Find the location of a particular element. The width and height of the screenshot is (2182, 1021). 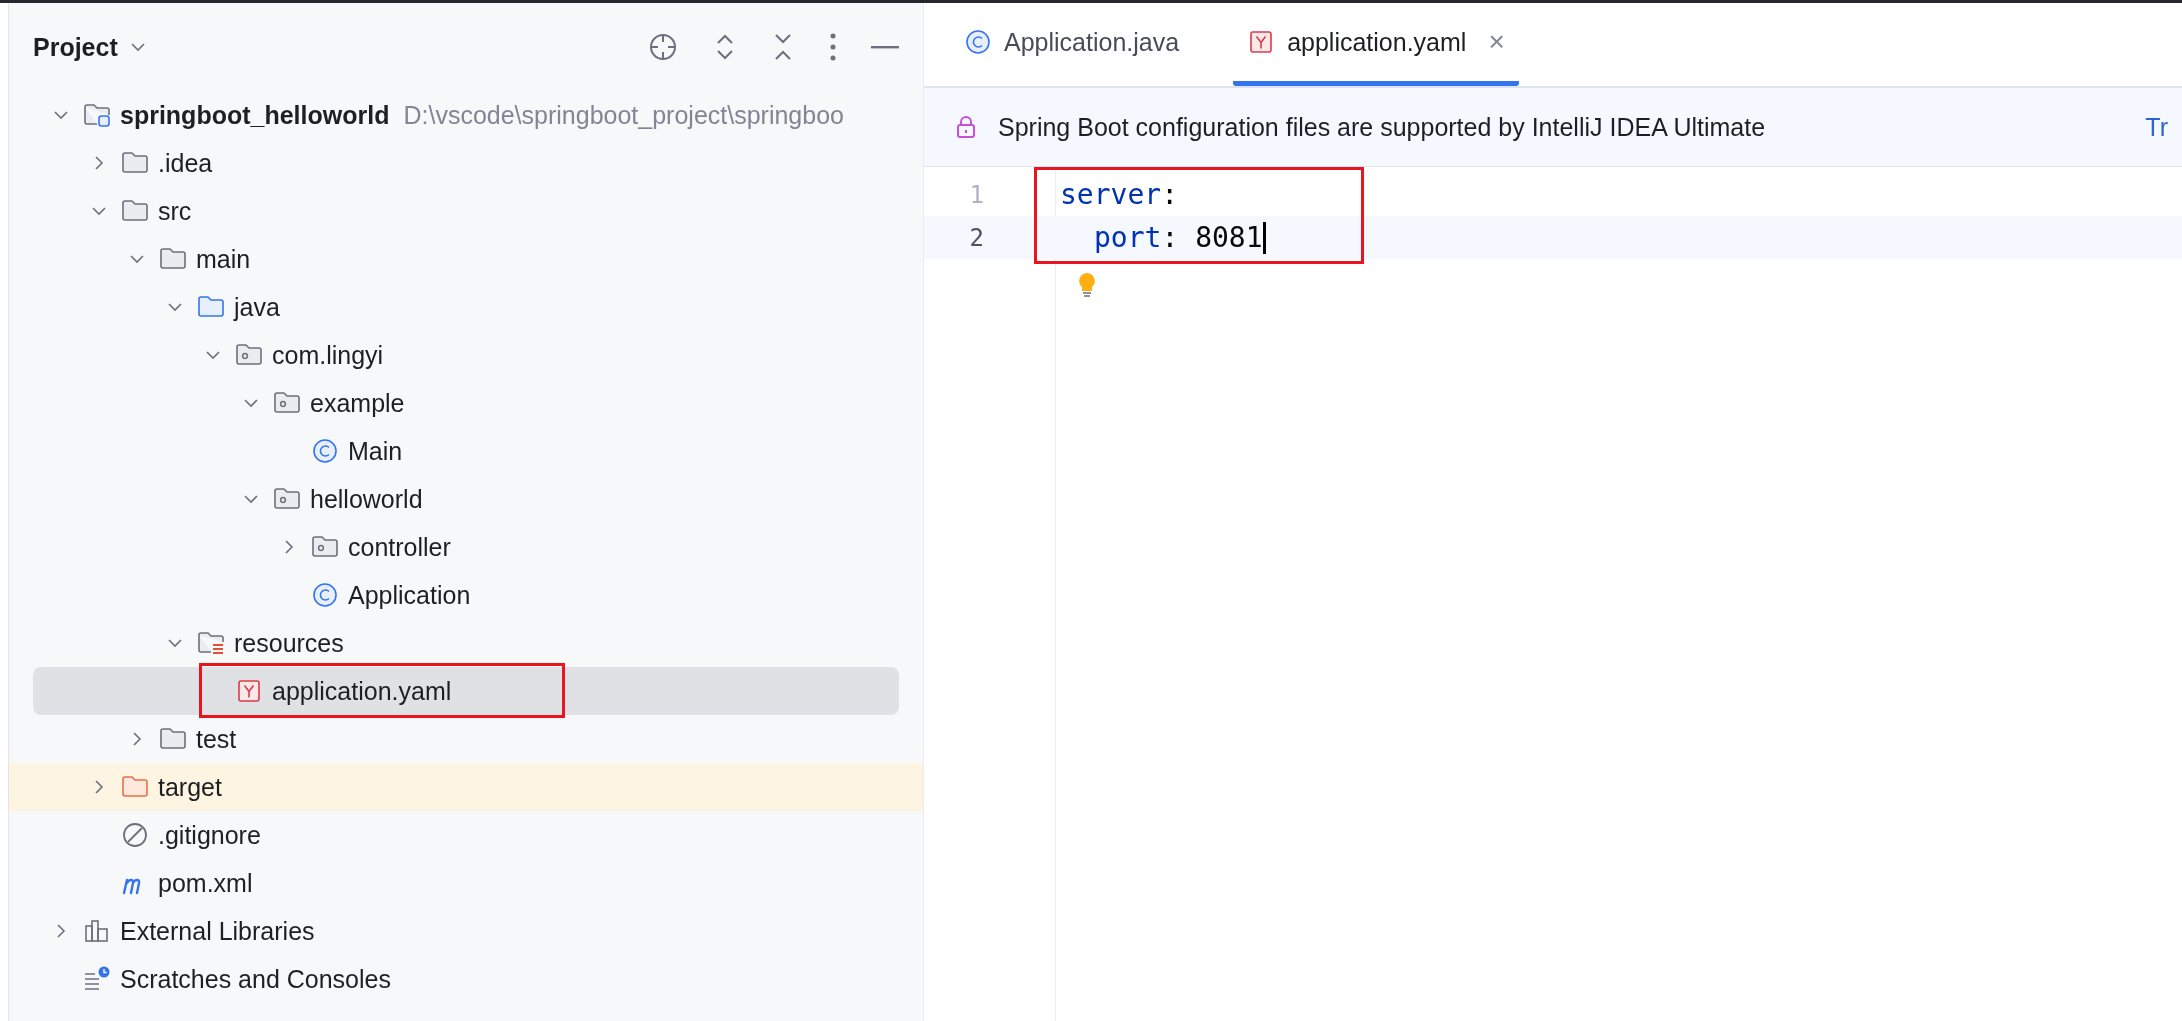

chevron-down-icon is located at coordinates (137, 47).